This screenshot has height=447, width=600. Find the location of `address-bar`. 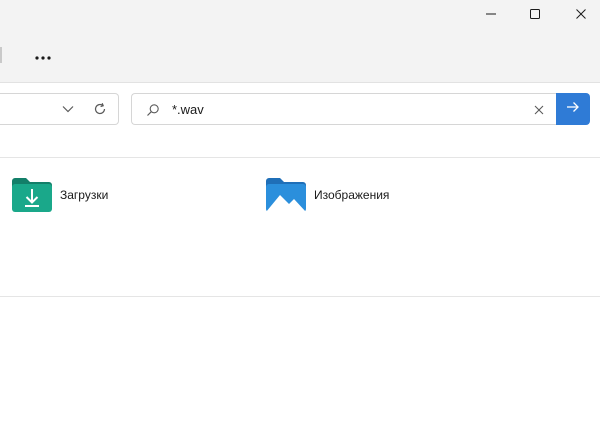

address-bar is located at coordinates (59, 109).